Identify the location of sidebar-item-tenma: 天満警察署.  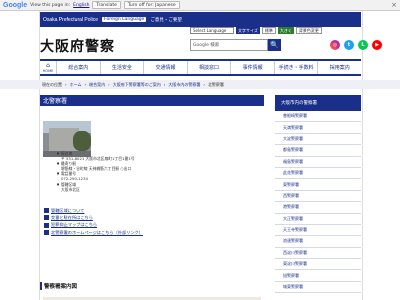
(318, 128).